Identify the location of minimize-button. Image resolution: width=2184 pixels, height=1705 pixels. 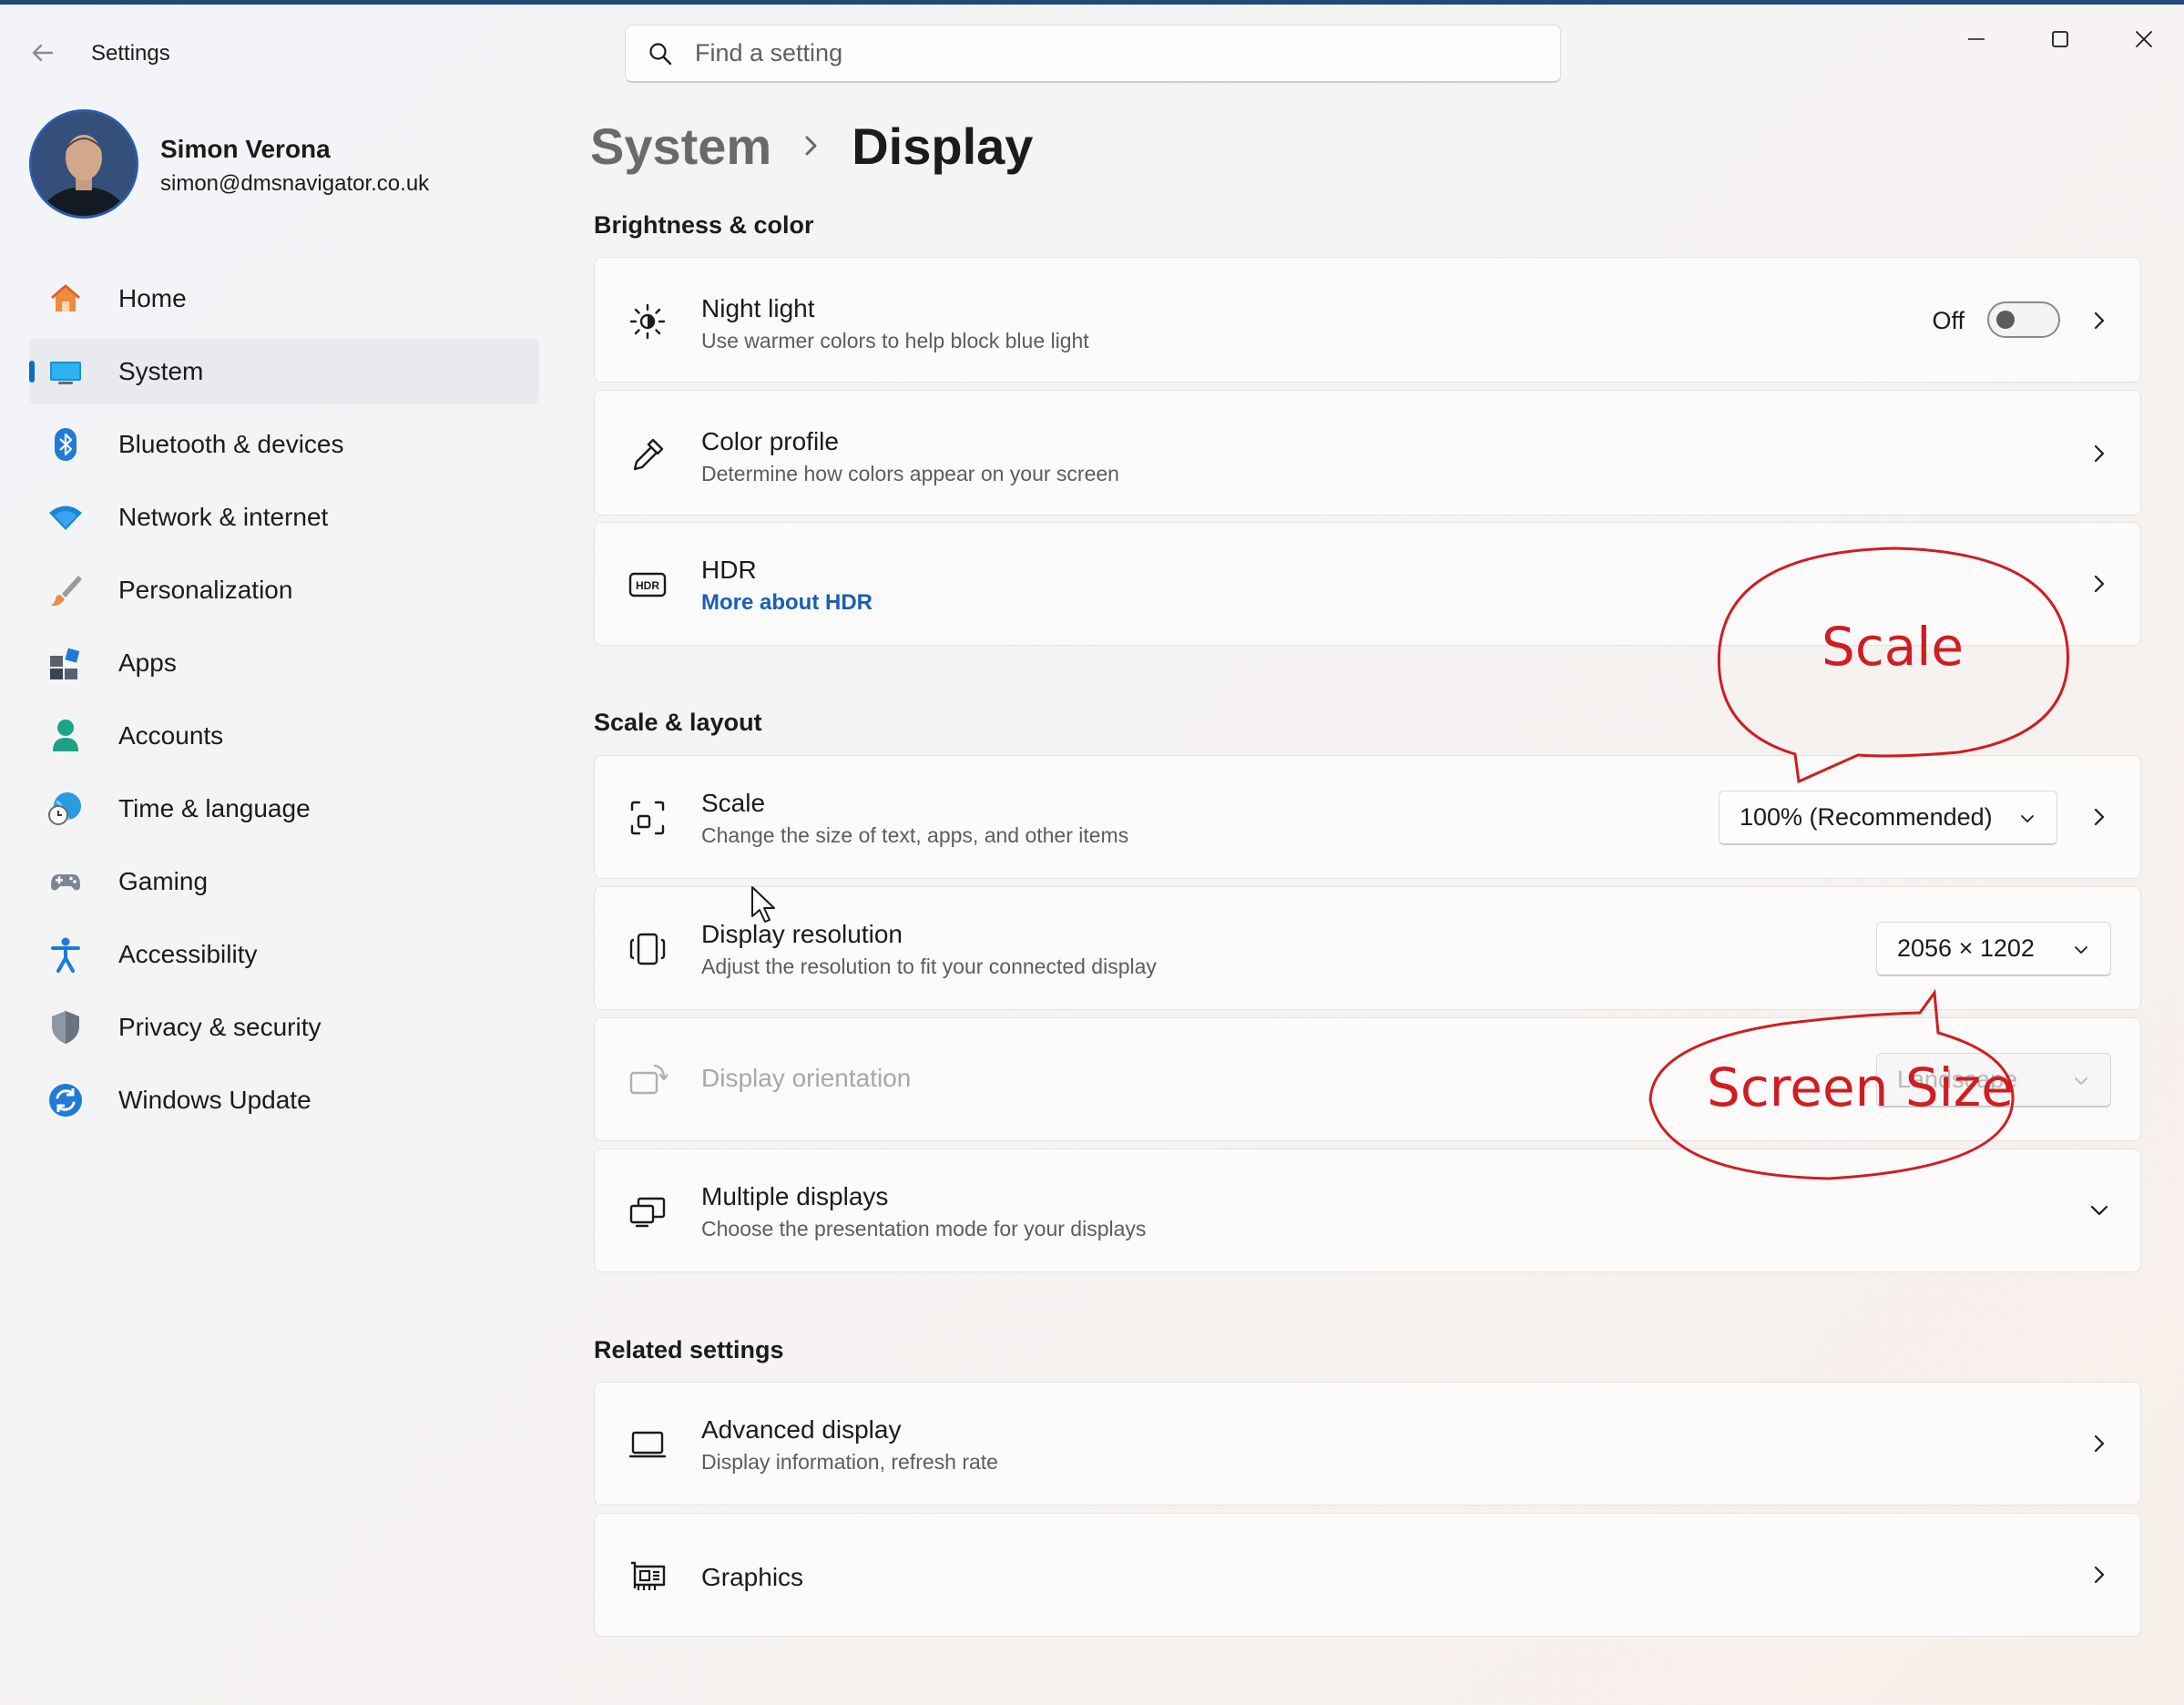
(1976, 39).